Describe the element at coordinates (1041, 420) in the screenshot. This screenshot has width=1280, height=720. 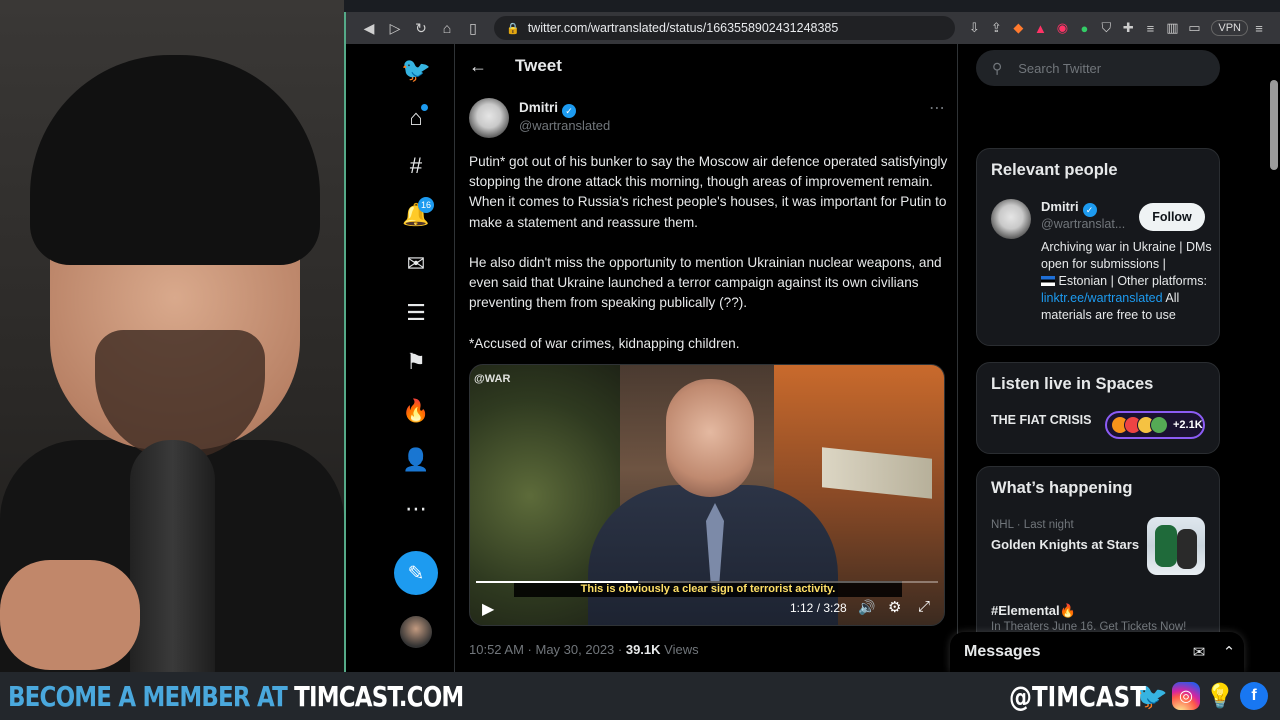
I see `space-name: THE FIAT CRISIS` at that location.